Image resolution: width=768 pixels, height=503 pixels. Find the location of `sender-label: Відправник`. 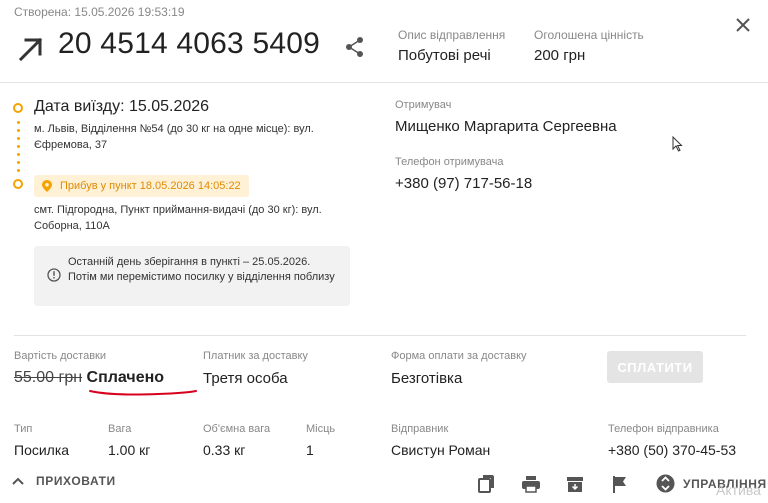

sender-label: Відправник is located at coordinates (420, 429).